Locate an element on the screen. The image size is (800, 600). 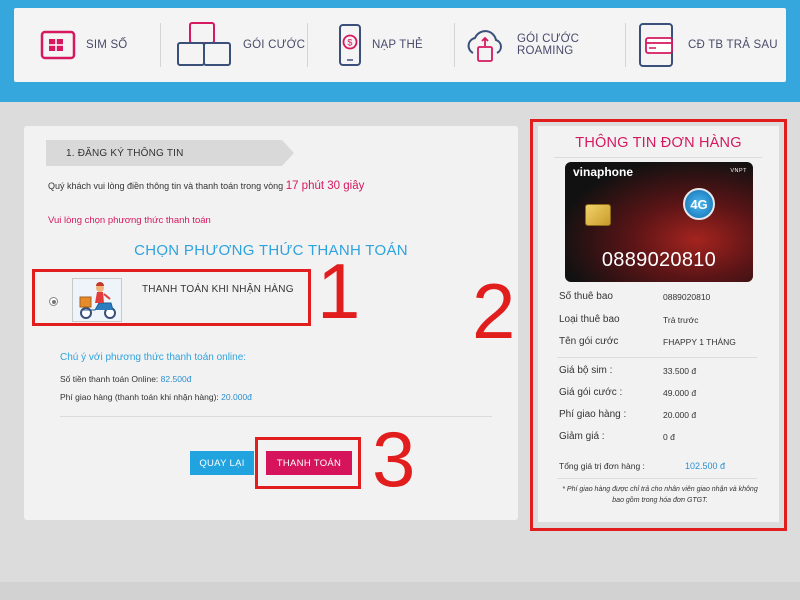
cod-option-label: THANH TOÁN KHI NHẬN HÀNG is located at coordinates (218, 289).